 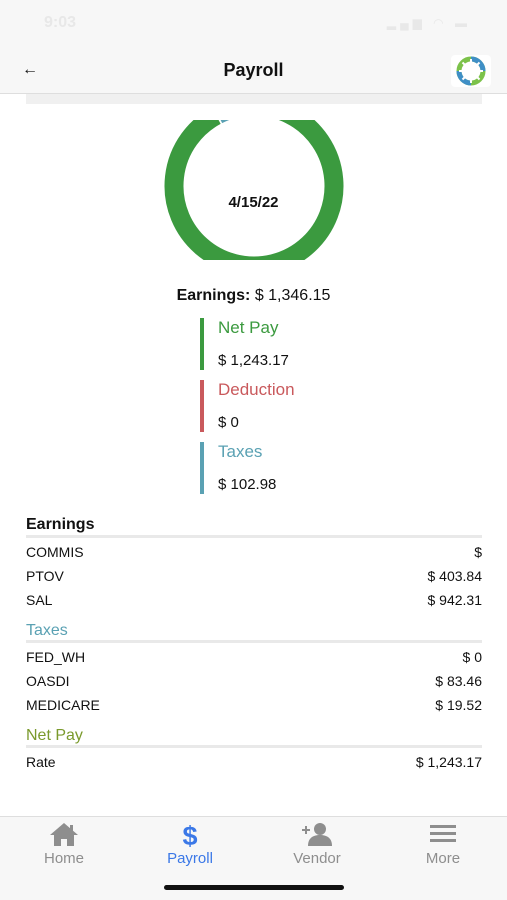 What do you see at coordinates (253, 23) in the screenshot?
I see `status-bar: 9:03 ▂▄▆ ◠ ▬` at bounding box center [253, 23].